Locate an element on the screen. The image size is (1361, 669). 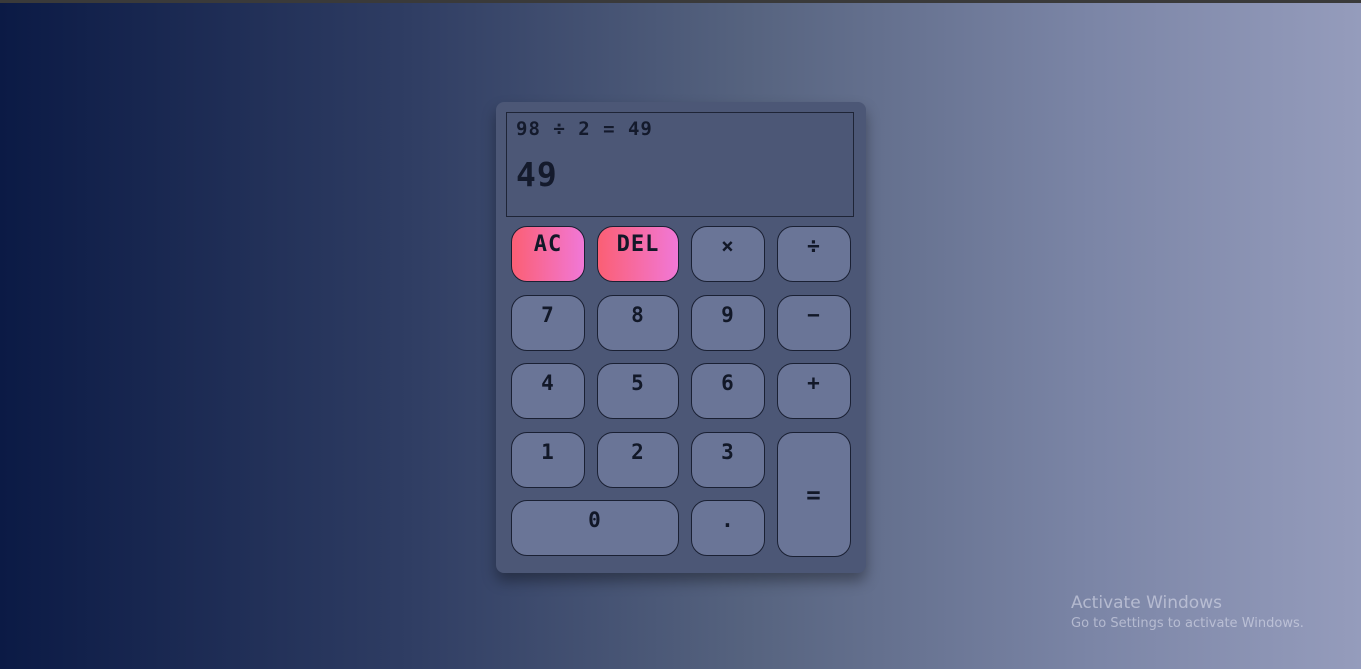
digit-4-button: 4 is located at coordinates (548, 391).